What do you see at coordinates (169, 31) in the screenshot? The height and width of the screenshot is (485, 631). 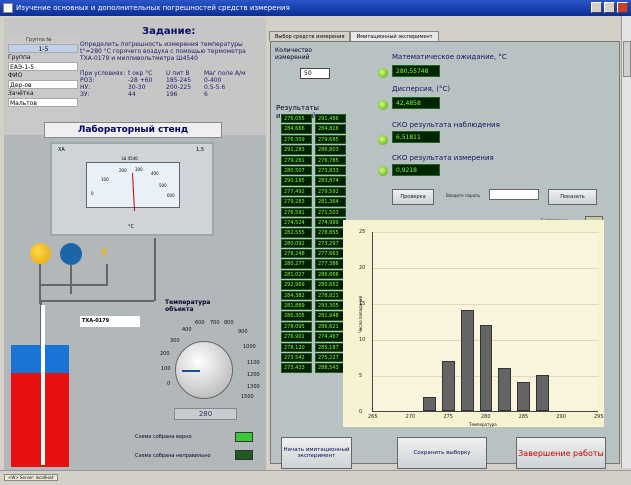 I see `task-title: Задание:` at bounding box center [169, 31].